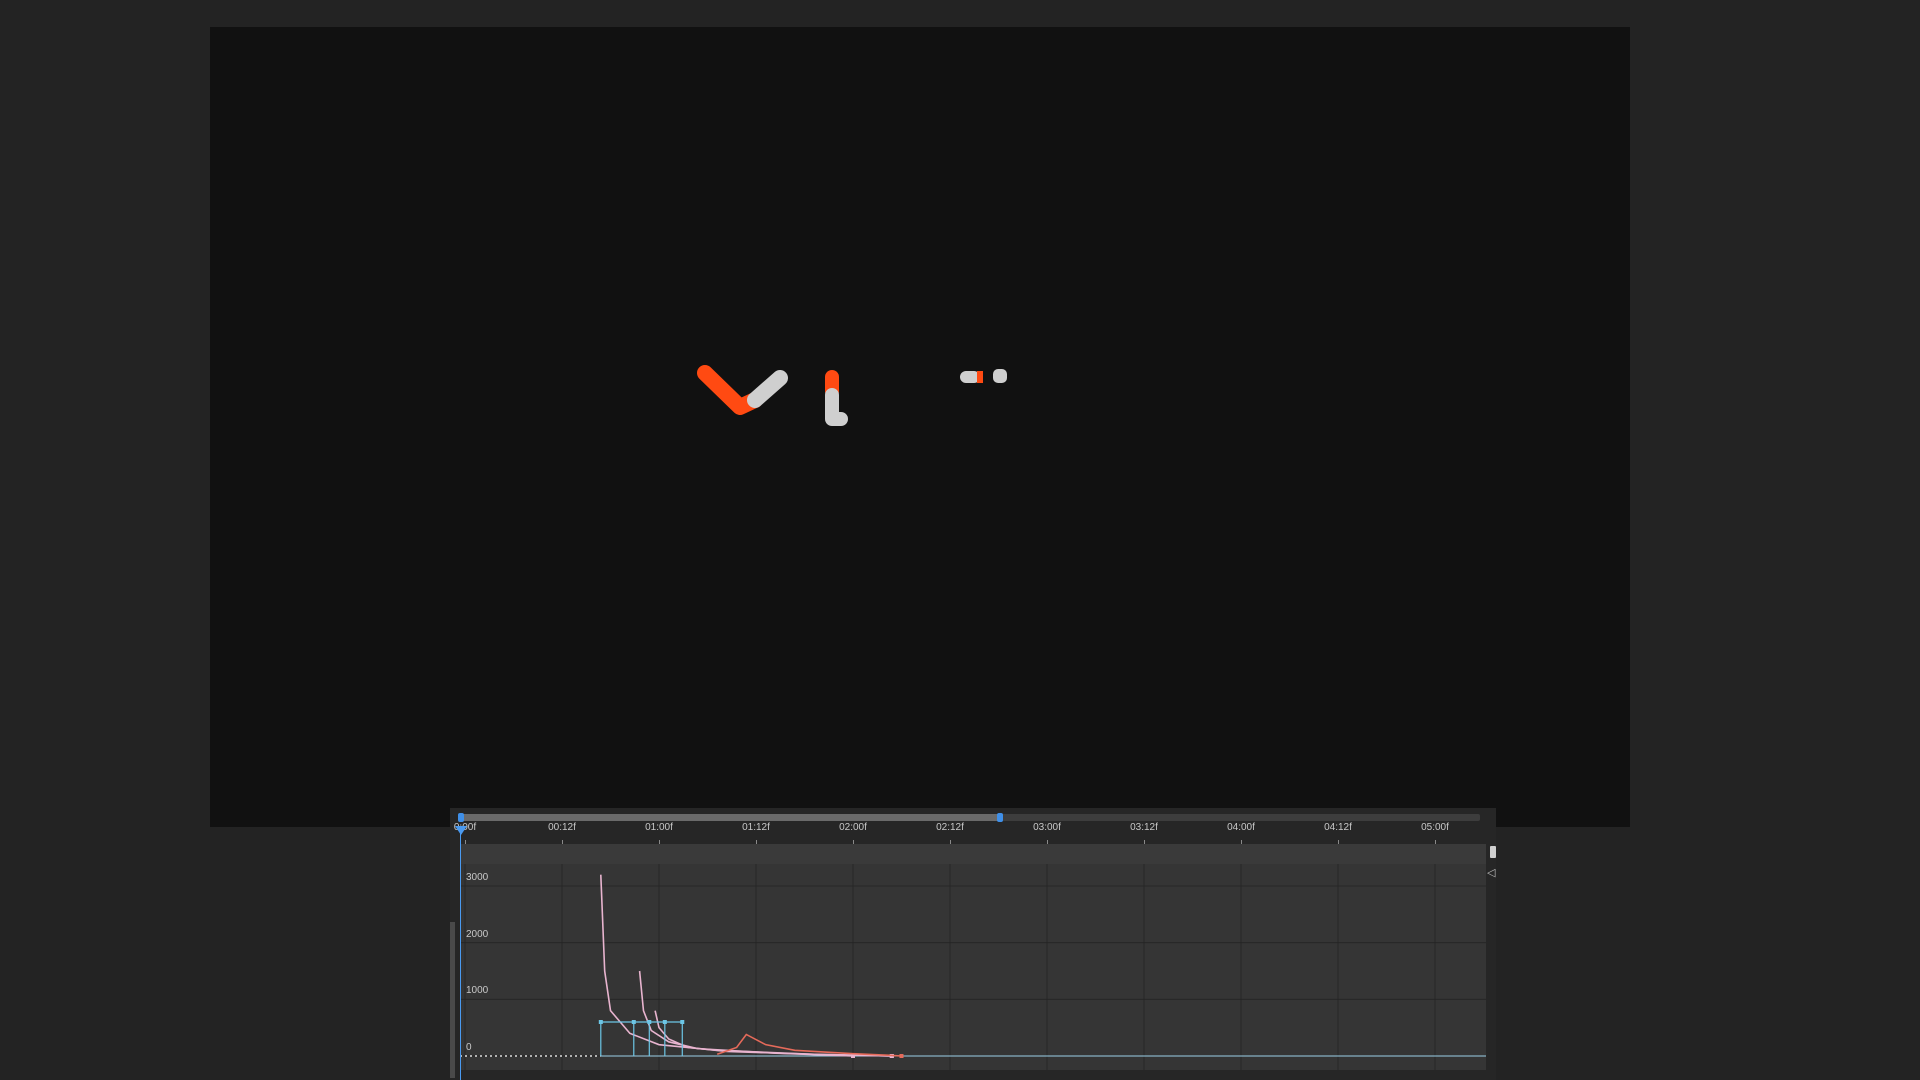  I want to click on ruler-label: 03:00f, so click(1047, 827).